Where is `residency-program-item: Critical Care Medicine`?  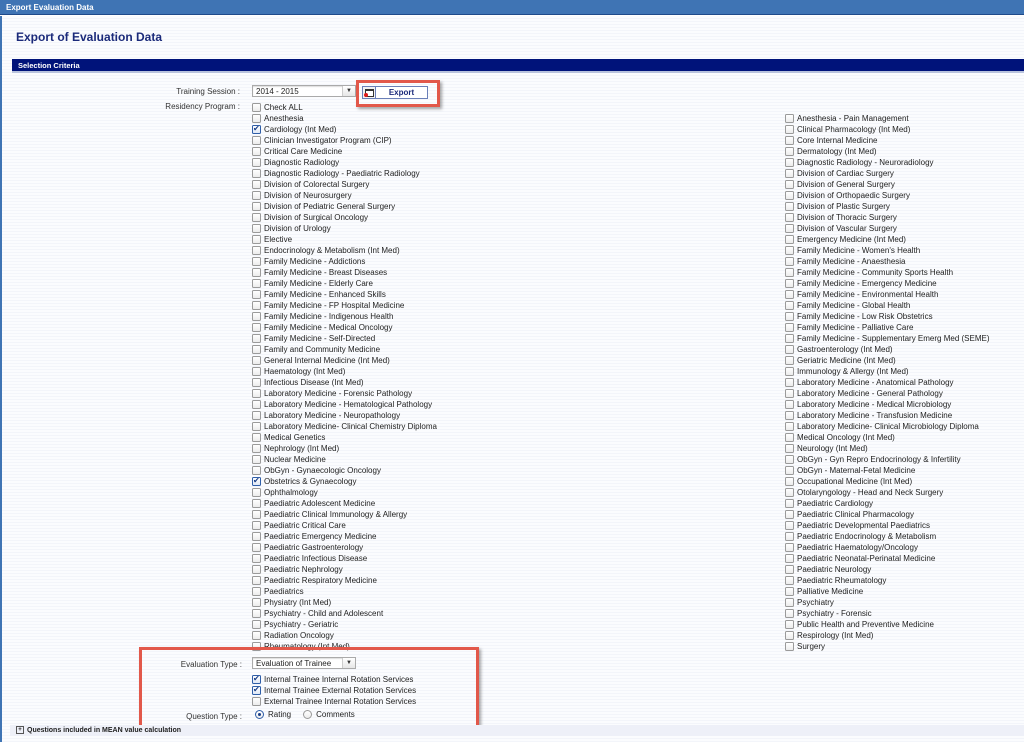
residency-program-item: Critical Care Medicine is located at coordinates (344, 151).